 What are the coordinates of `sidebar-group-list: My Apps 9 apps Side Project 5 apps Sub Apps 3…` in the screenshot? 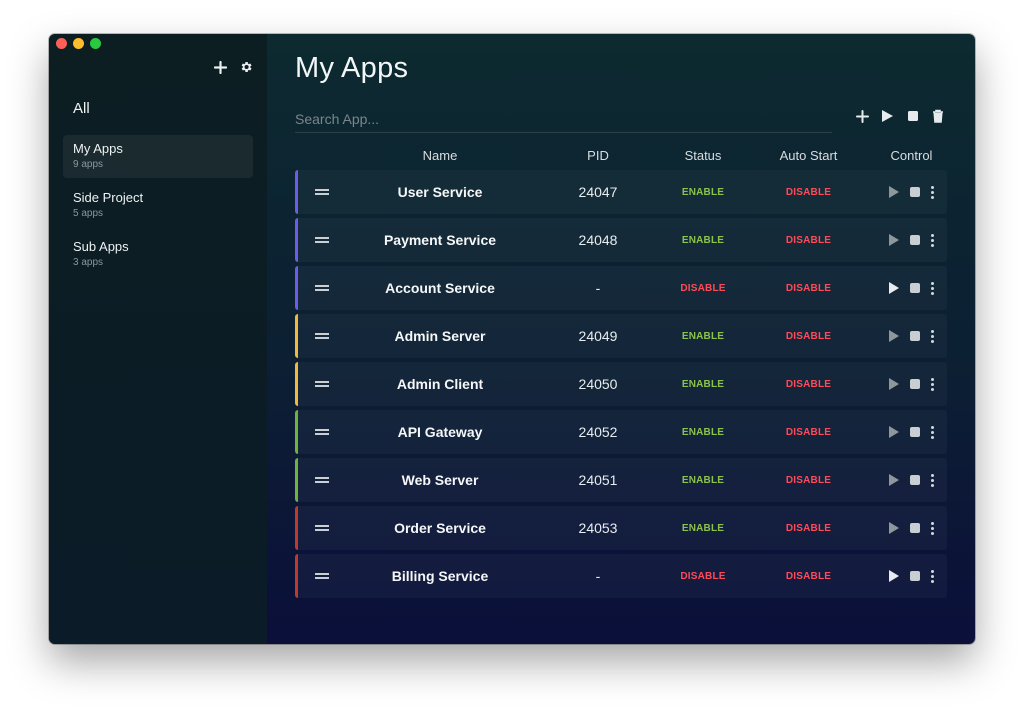 It's located at (158, 208).